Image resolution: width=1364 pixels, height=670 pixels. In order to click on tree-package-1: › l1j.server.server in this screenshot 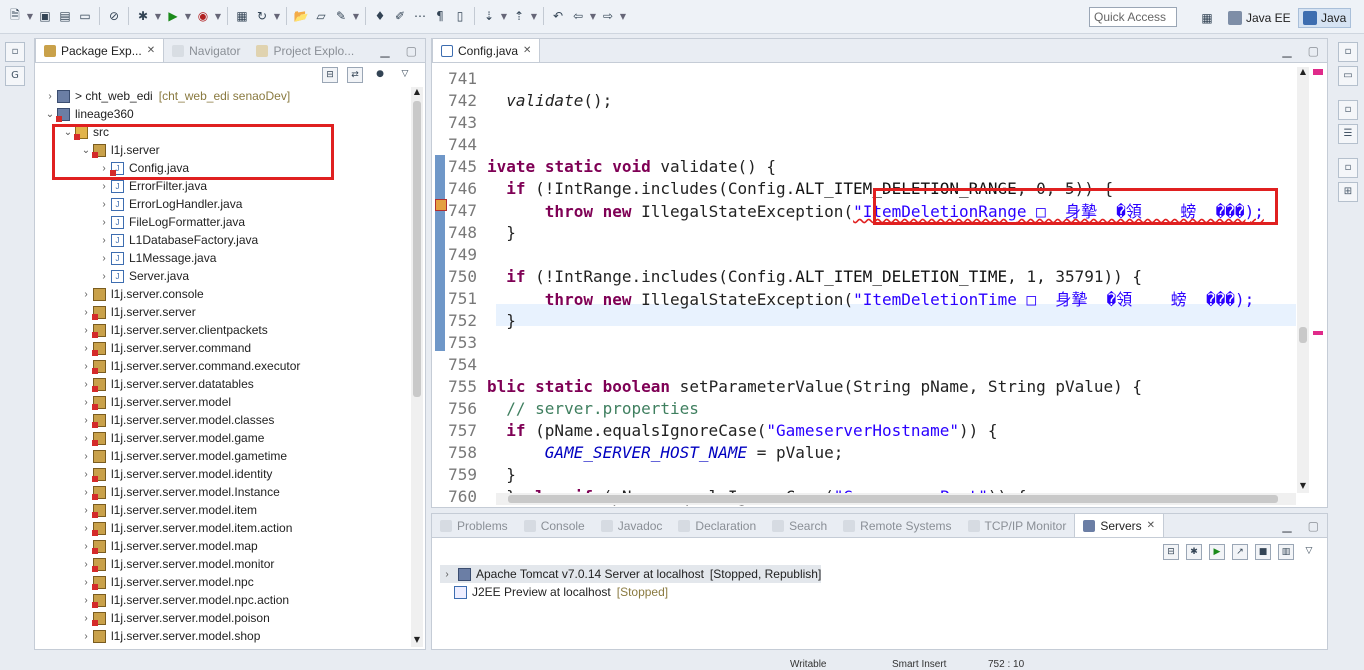, I will do `click(137, 312)`.